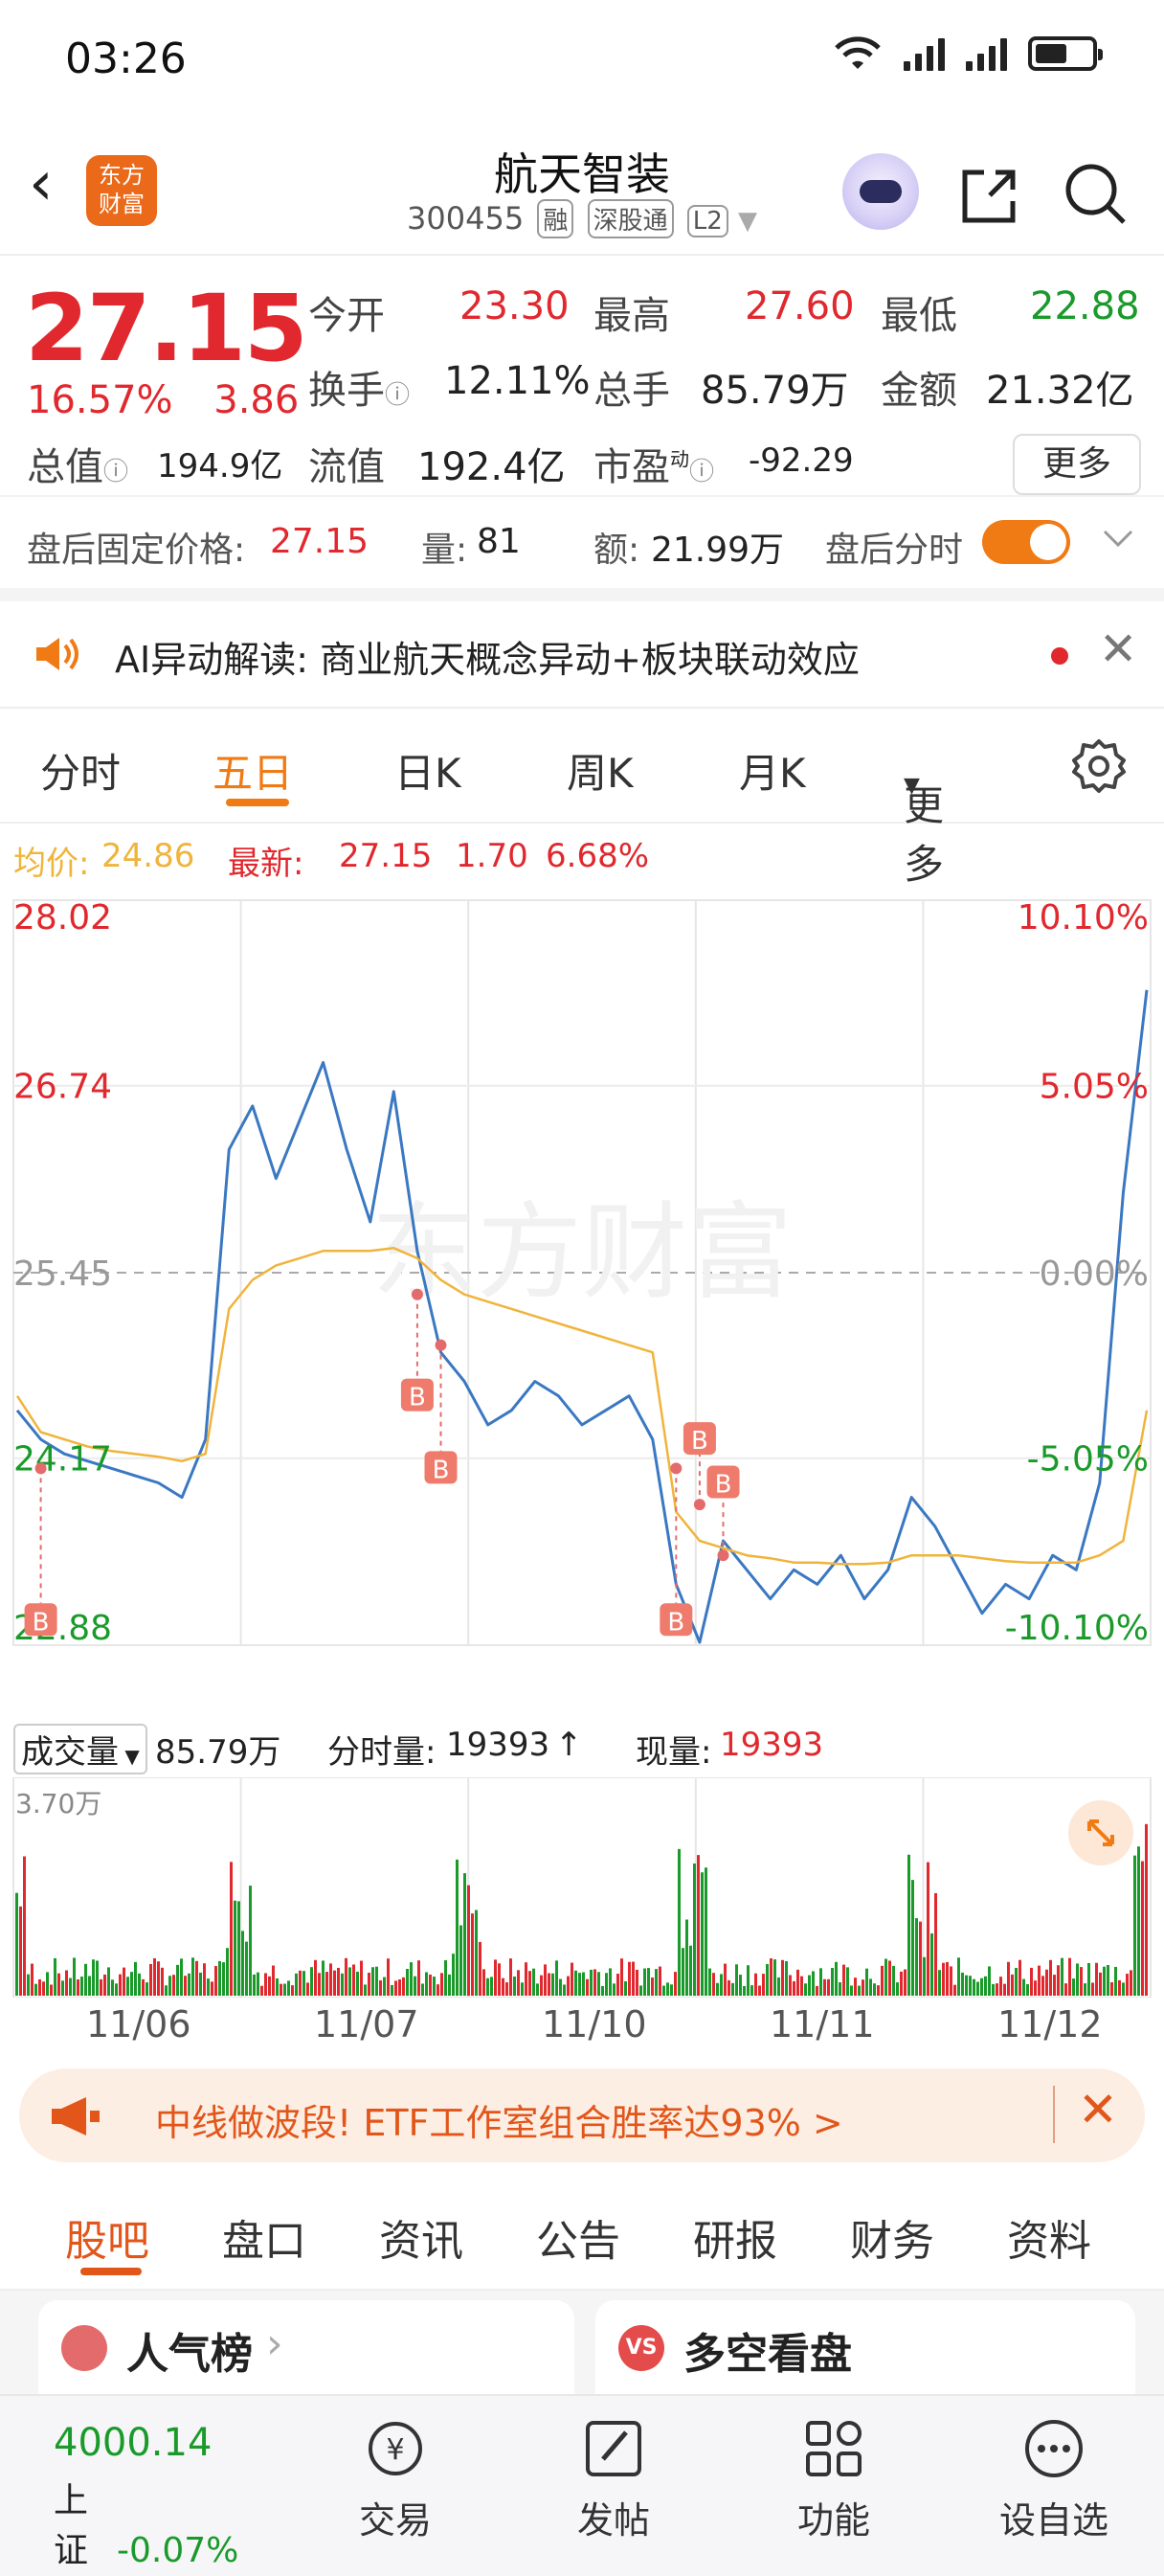 This screenshot has width=1164, height=2576. I want to click on amount-value: 21.32亿, so click(1060, 391).